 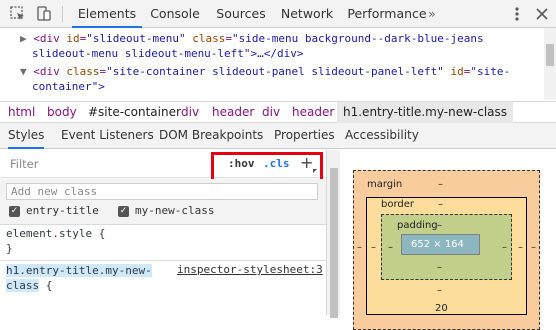 I want to click on breadcrumb-html: html, so click(x=21, y=112).